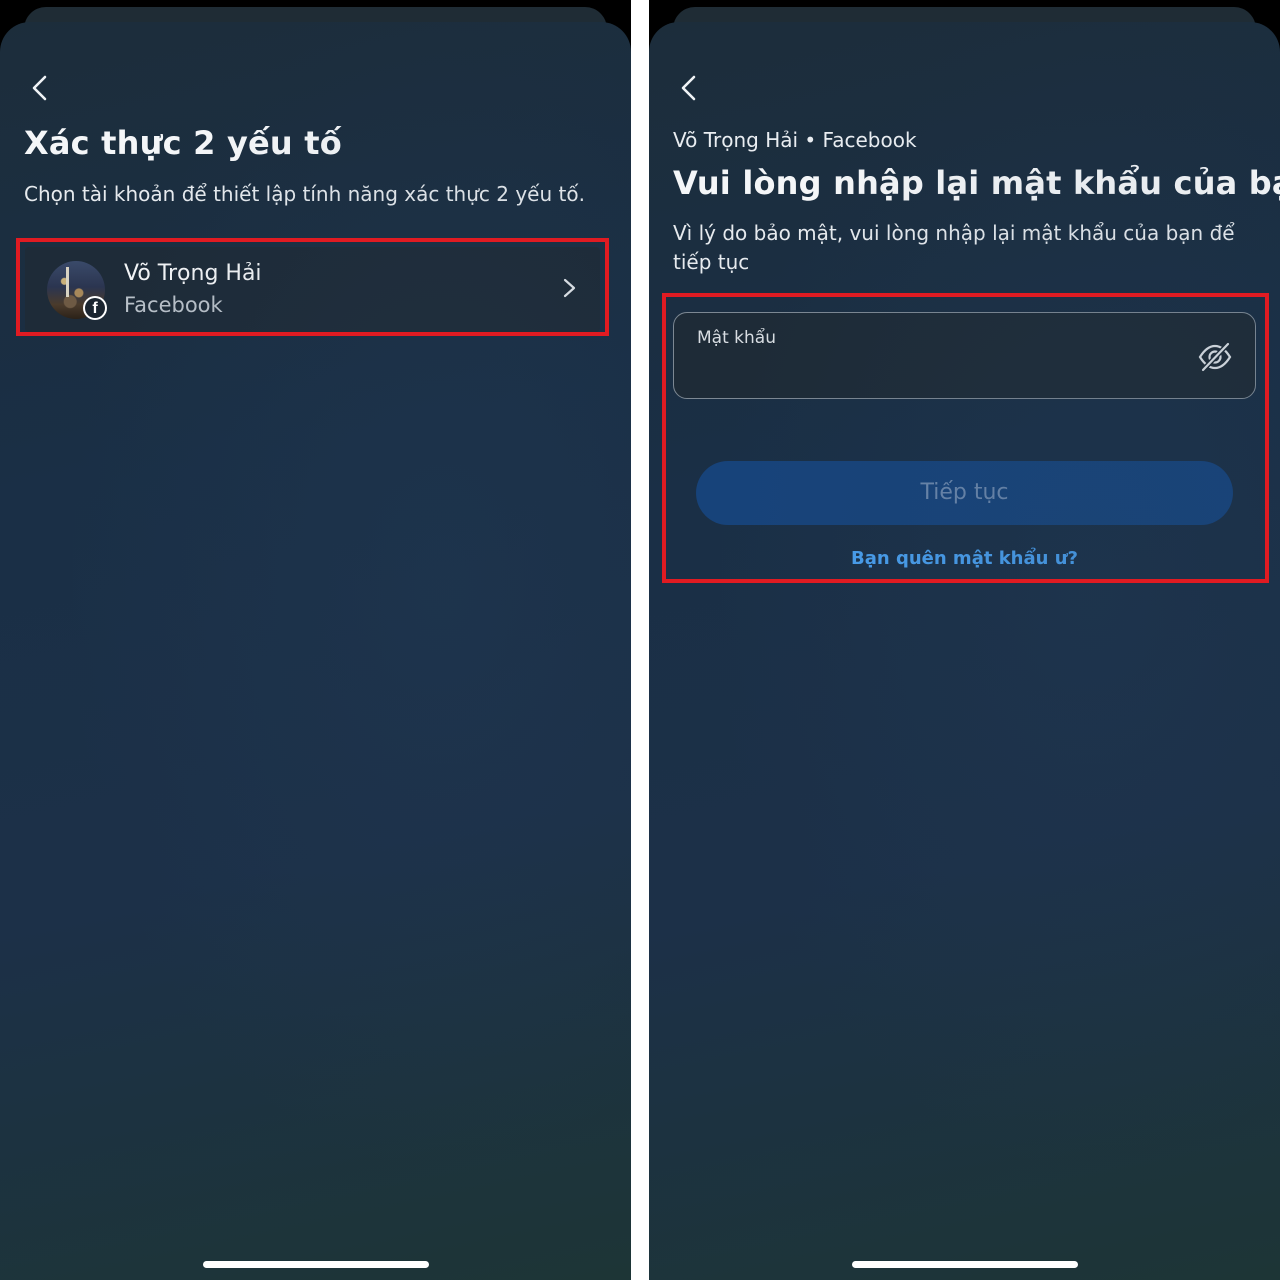 Image resolution: width=1280 pixels, height=1280 pixels. What do you see at coordinates (736, 338) in the screenshot?
I see `password-label: Mật khẩu` at bounding box center [736, 338].